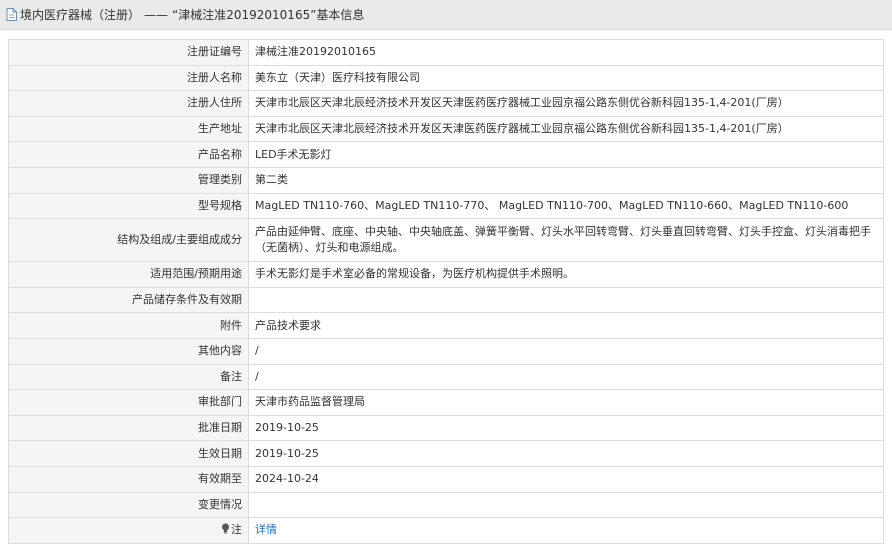  I want to click on table-row: 审批部门 天津市药品监督管理局, so click(446, 402).